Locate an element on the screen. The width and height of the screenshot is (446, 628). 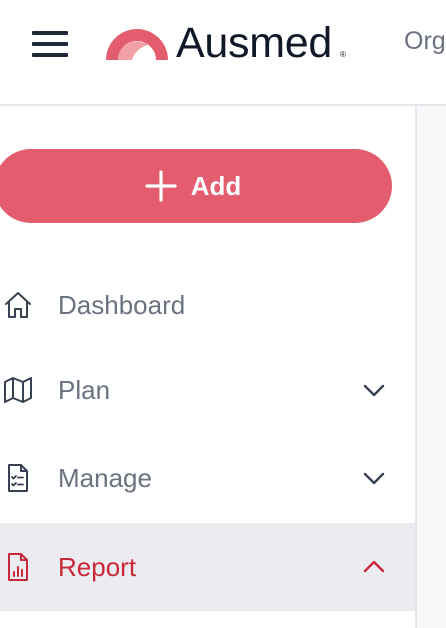
logo-wordmark: Ausmed is located at coordinates (254, 43).